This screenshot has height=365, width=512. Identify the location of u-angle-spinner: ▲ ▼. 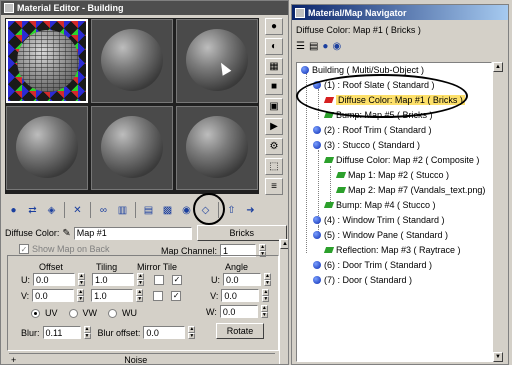
(267, 279).